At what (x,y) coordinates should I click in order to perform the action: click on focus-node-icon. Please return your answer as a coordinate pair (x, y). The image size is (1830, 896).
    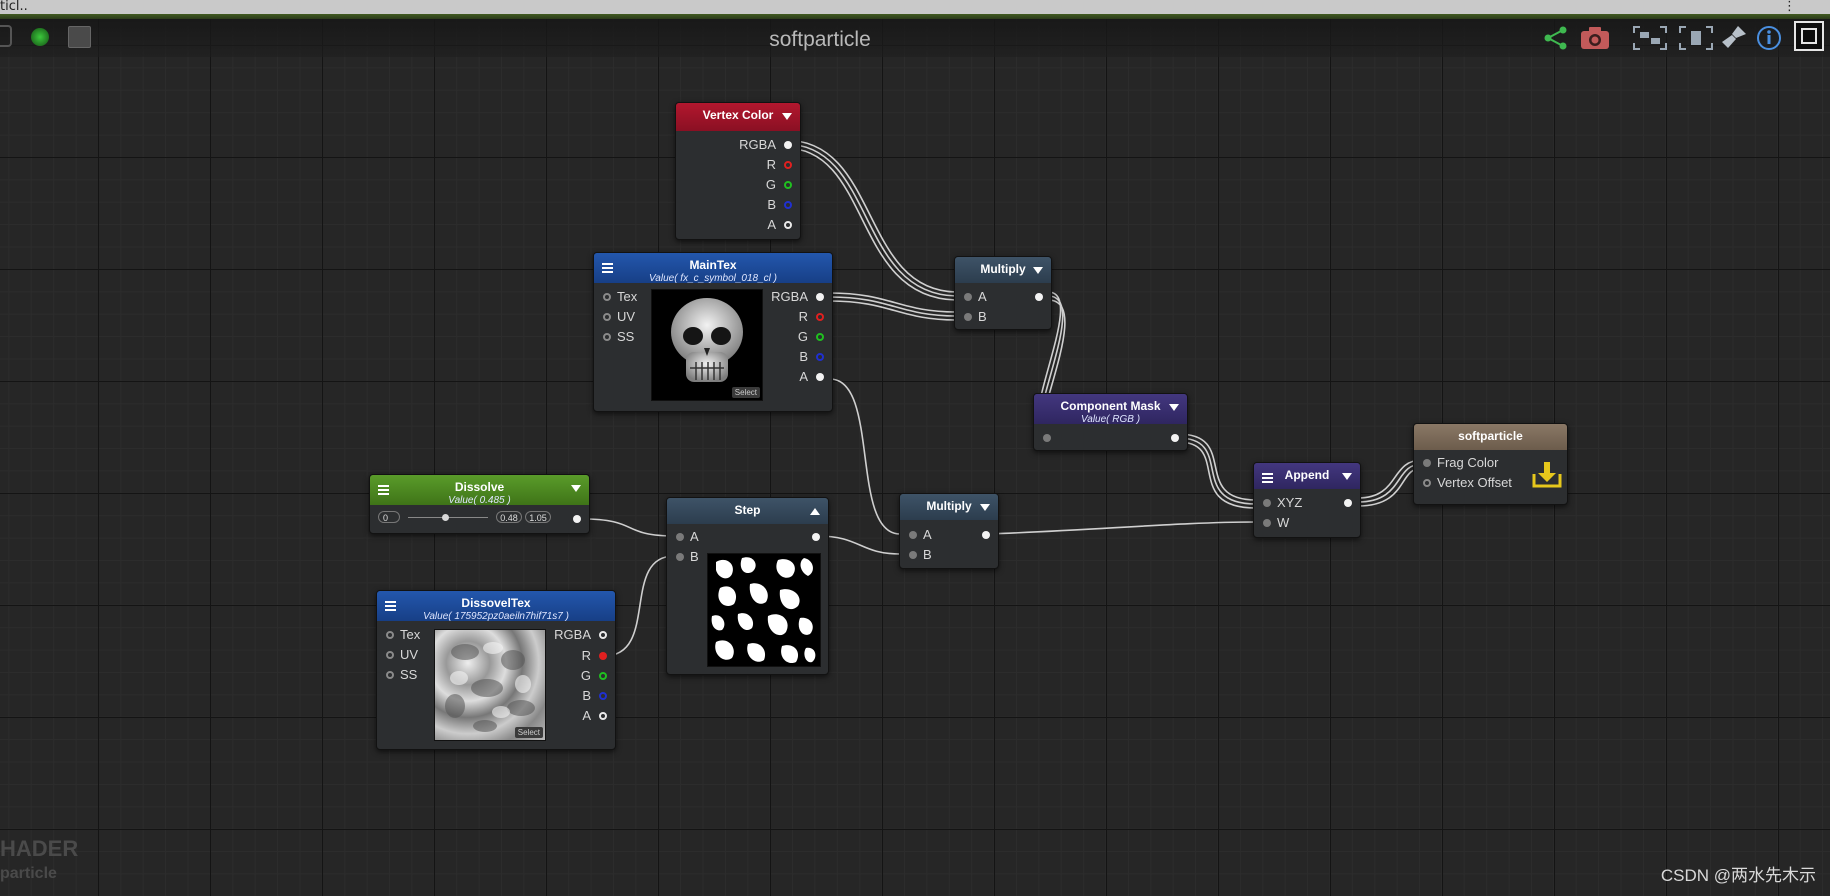
    Looking at the image, I should click on (1696, 38).